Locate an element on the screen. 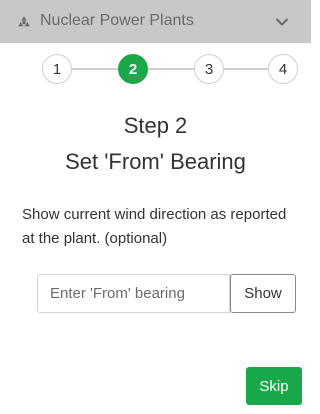 This screenshot has width=320, height=414. skip-button: Skip is located at coordinates (274, 386).